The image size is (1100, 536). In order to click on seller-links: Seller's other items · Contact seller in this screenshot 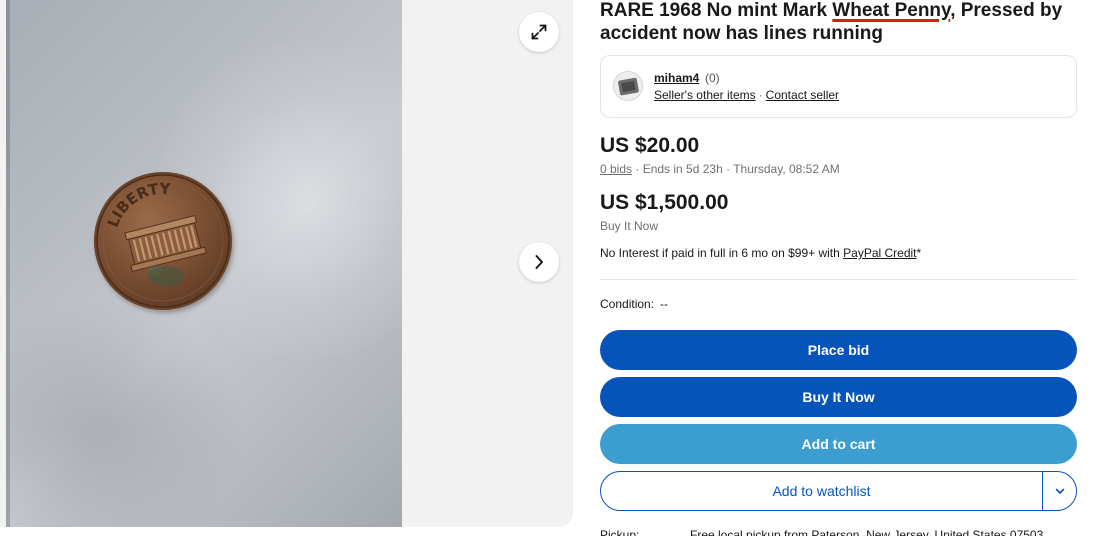, I will do `click(746, 95)`.